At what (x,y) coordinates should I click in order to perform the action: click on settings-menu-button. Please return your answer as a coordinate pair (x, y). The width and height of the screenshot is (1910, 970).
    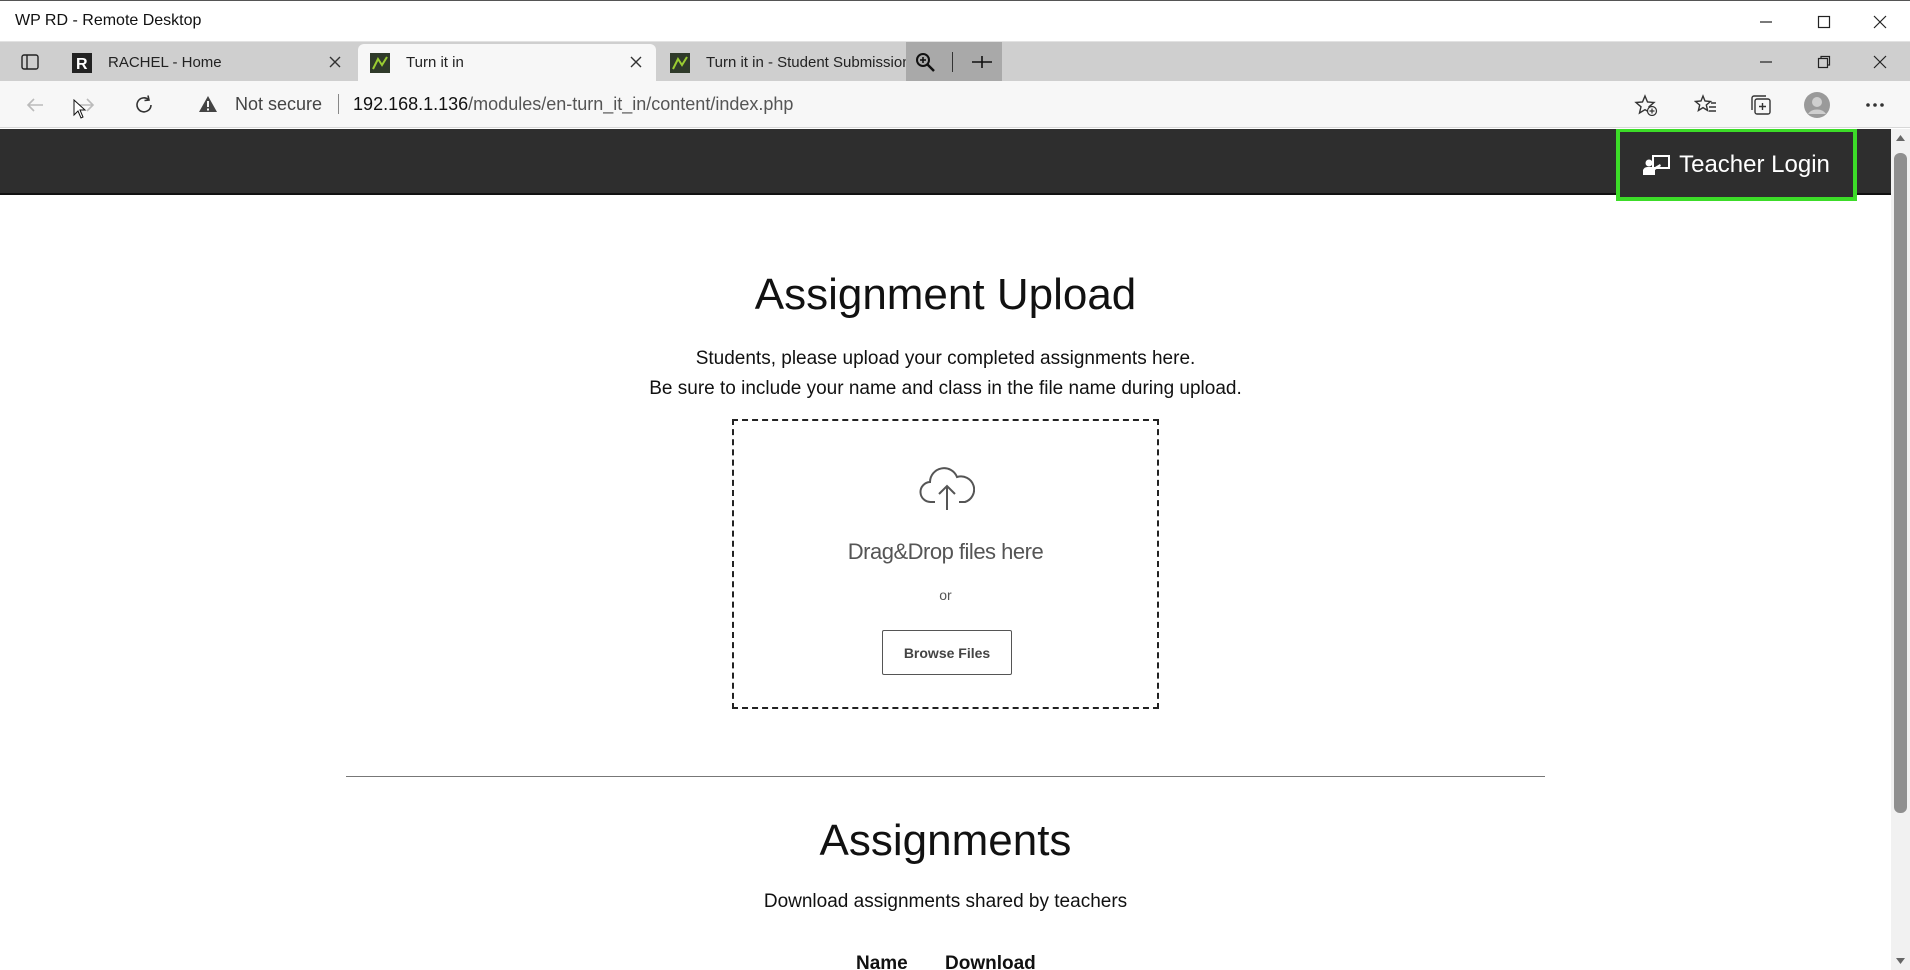
    Looking at the image, I should click on (1875, 105).